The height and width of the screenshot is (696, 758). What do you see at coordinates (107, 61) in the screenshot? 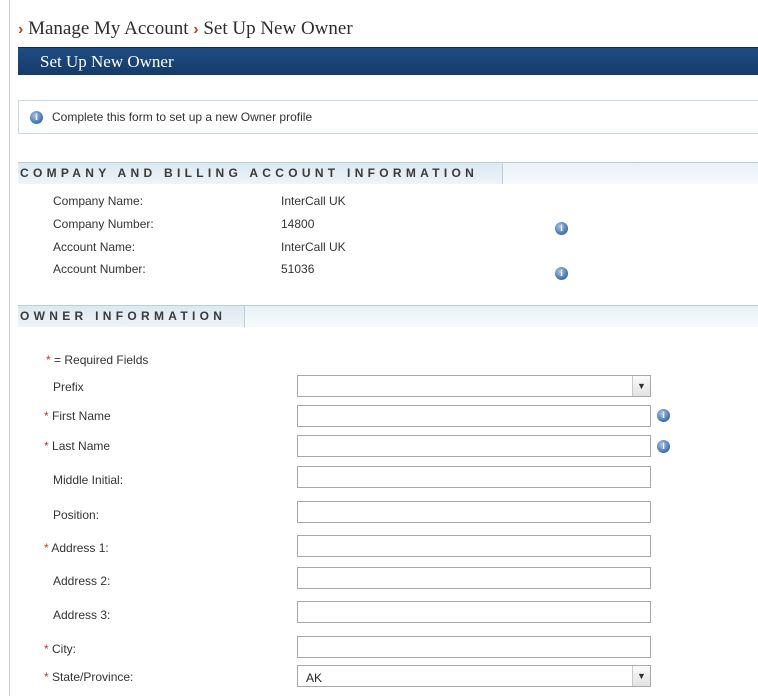
I see `page-title: Set Up New Owner` at bounding box center [107, 61].